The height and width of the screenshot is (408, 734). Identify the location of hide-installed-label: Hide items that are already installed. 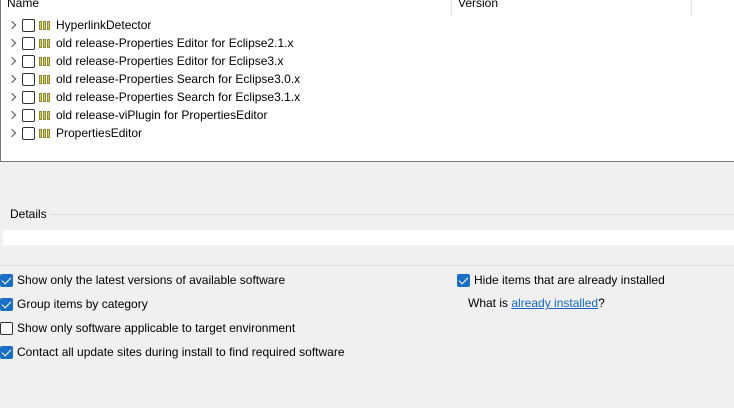
(569, 280).